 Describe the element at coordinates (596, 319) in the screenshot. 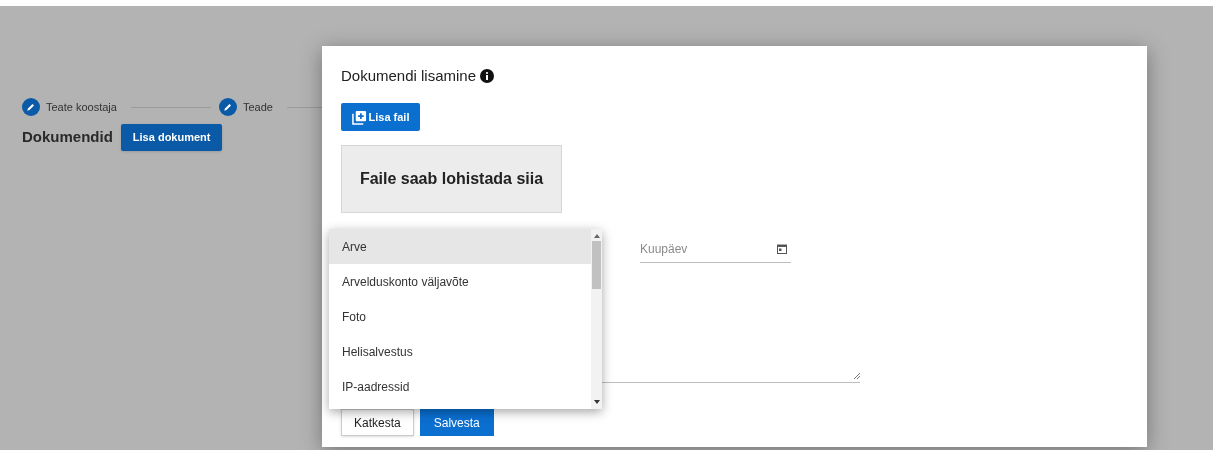

I see `scrollbar` at that location.